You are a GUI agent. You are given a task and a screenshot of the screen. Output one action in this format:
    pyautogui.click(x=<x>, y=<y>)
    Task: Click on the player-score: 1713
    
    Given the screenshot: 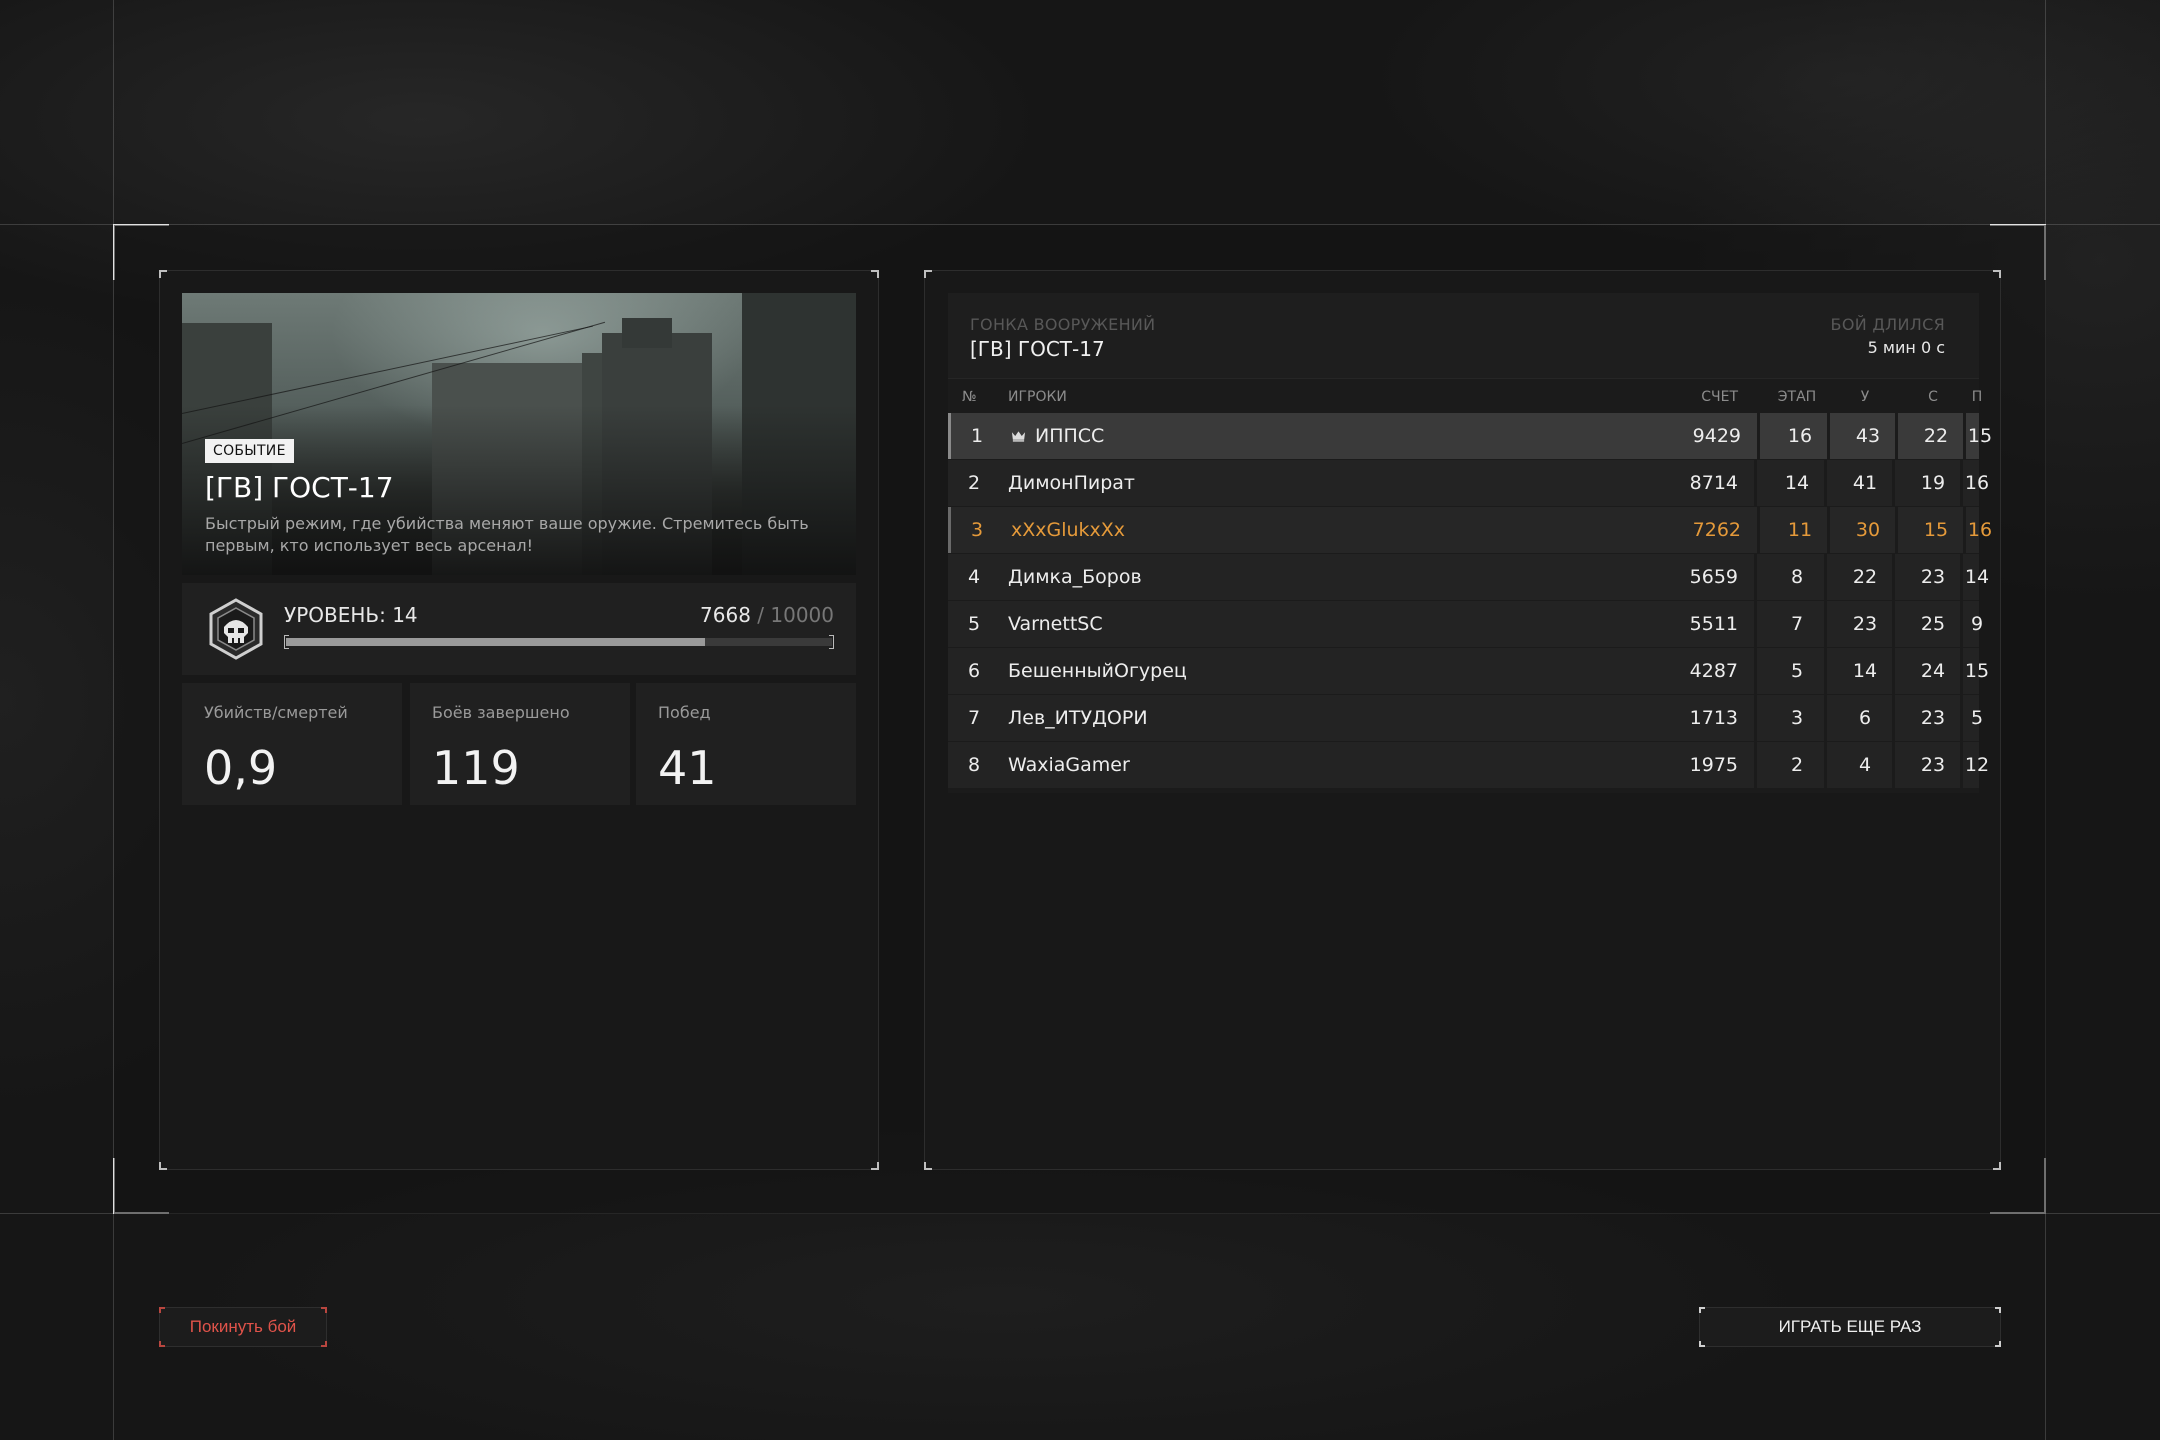 What is the action you would take?
    pyautogui.click(x=1713, y=718)
    